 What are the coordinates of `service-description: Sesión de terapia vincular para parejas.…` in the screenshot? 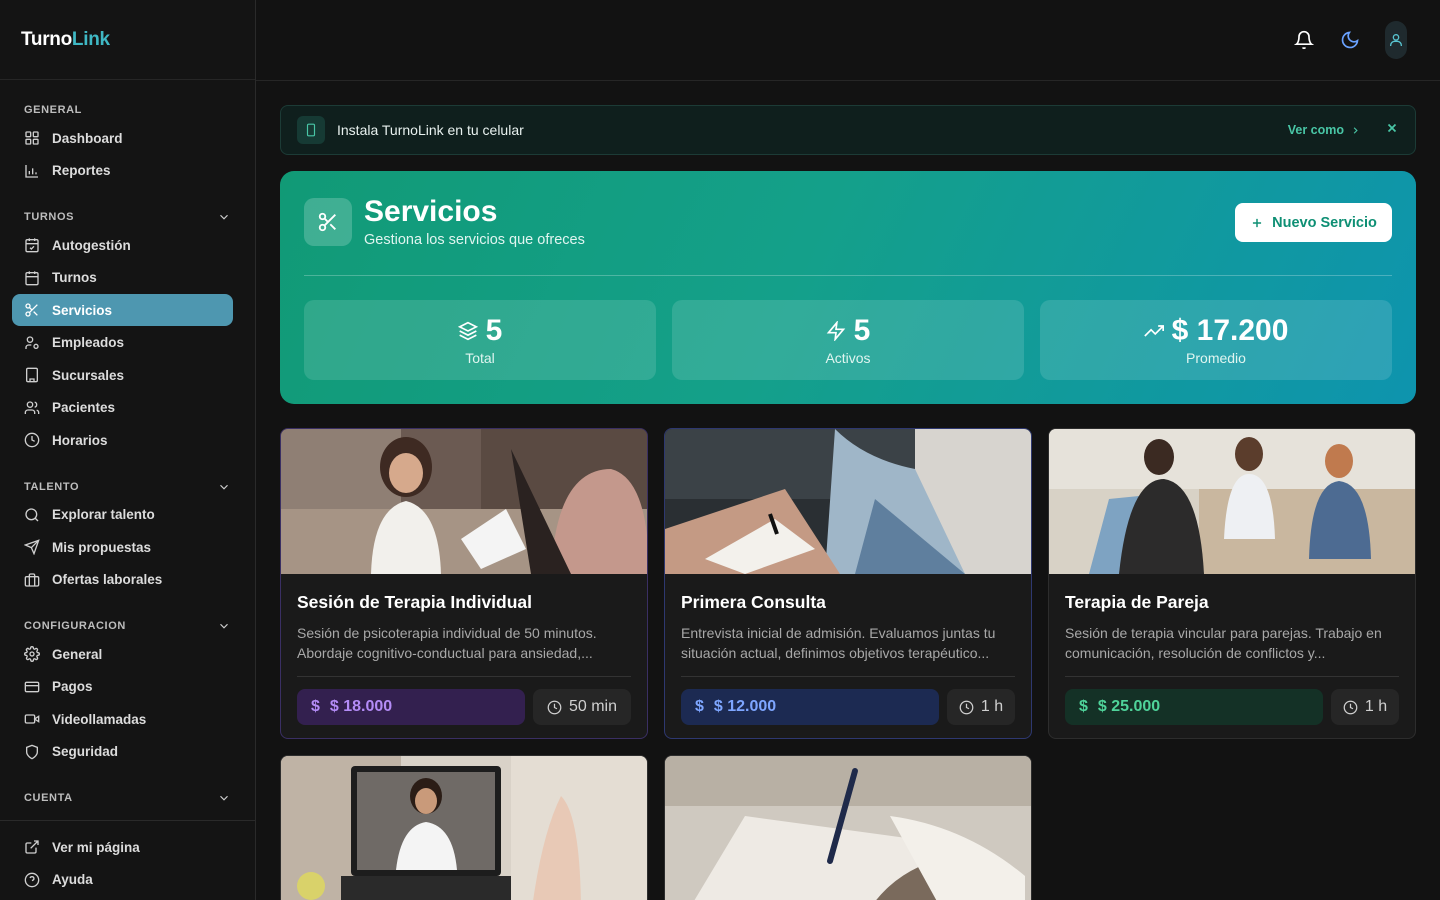 It's located at (1223, 643).